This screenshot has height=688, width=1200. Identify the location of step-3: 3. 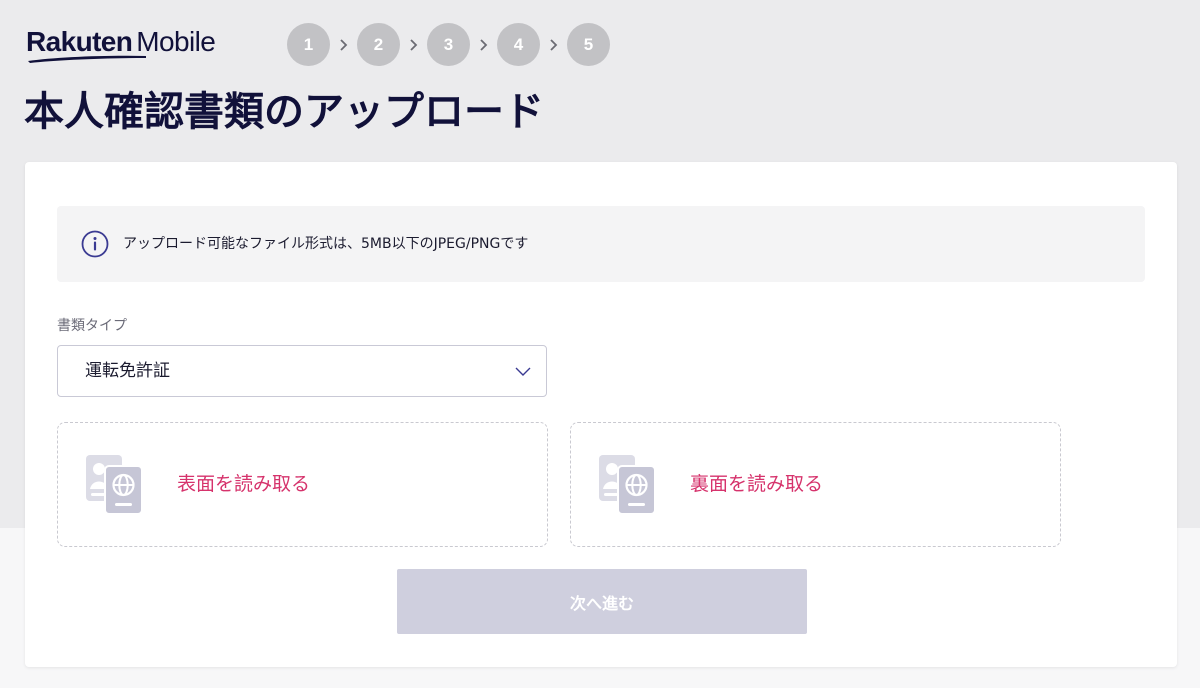
(448, 44).